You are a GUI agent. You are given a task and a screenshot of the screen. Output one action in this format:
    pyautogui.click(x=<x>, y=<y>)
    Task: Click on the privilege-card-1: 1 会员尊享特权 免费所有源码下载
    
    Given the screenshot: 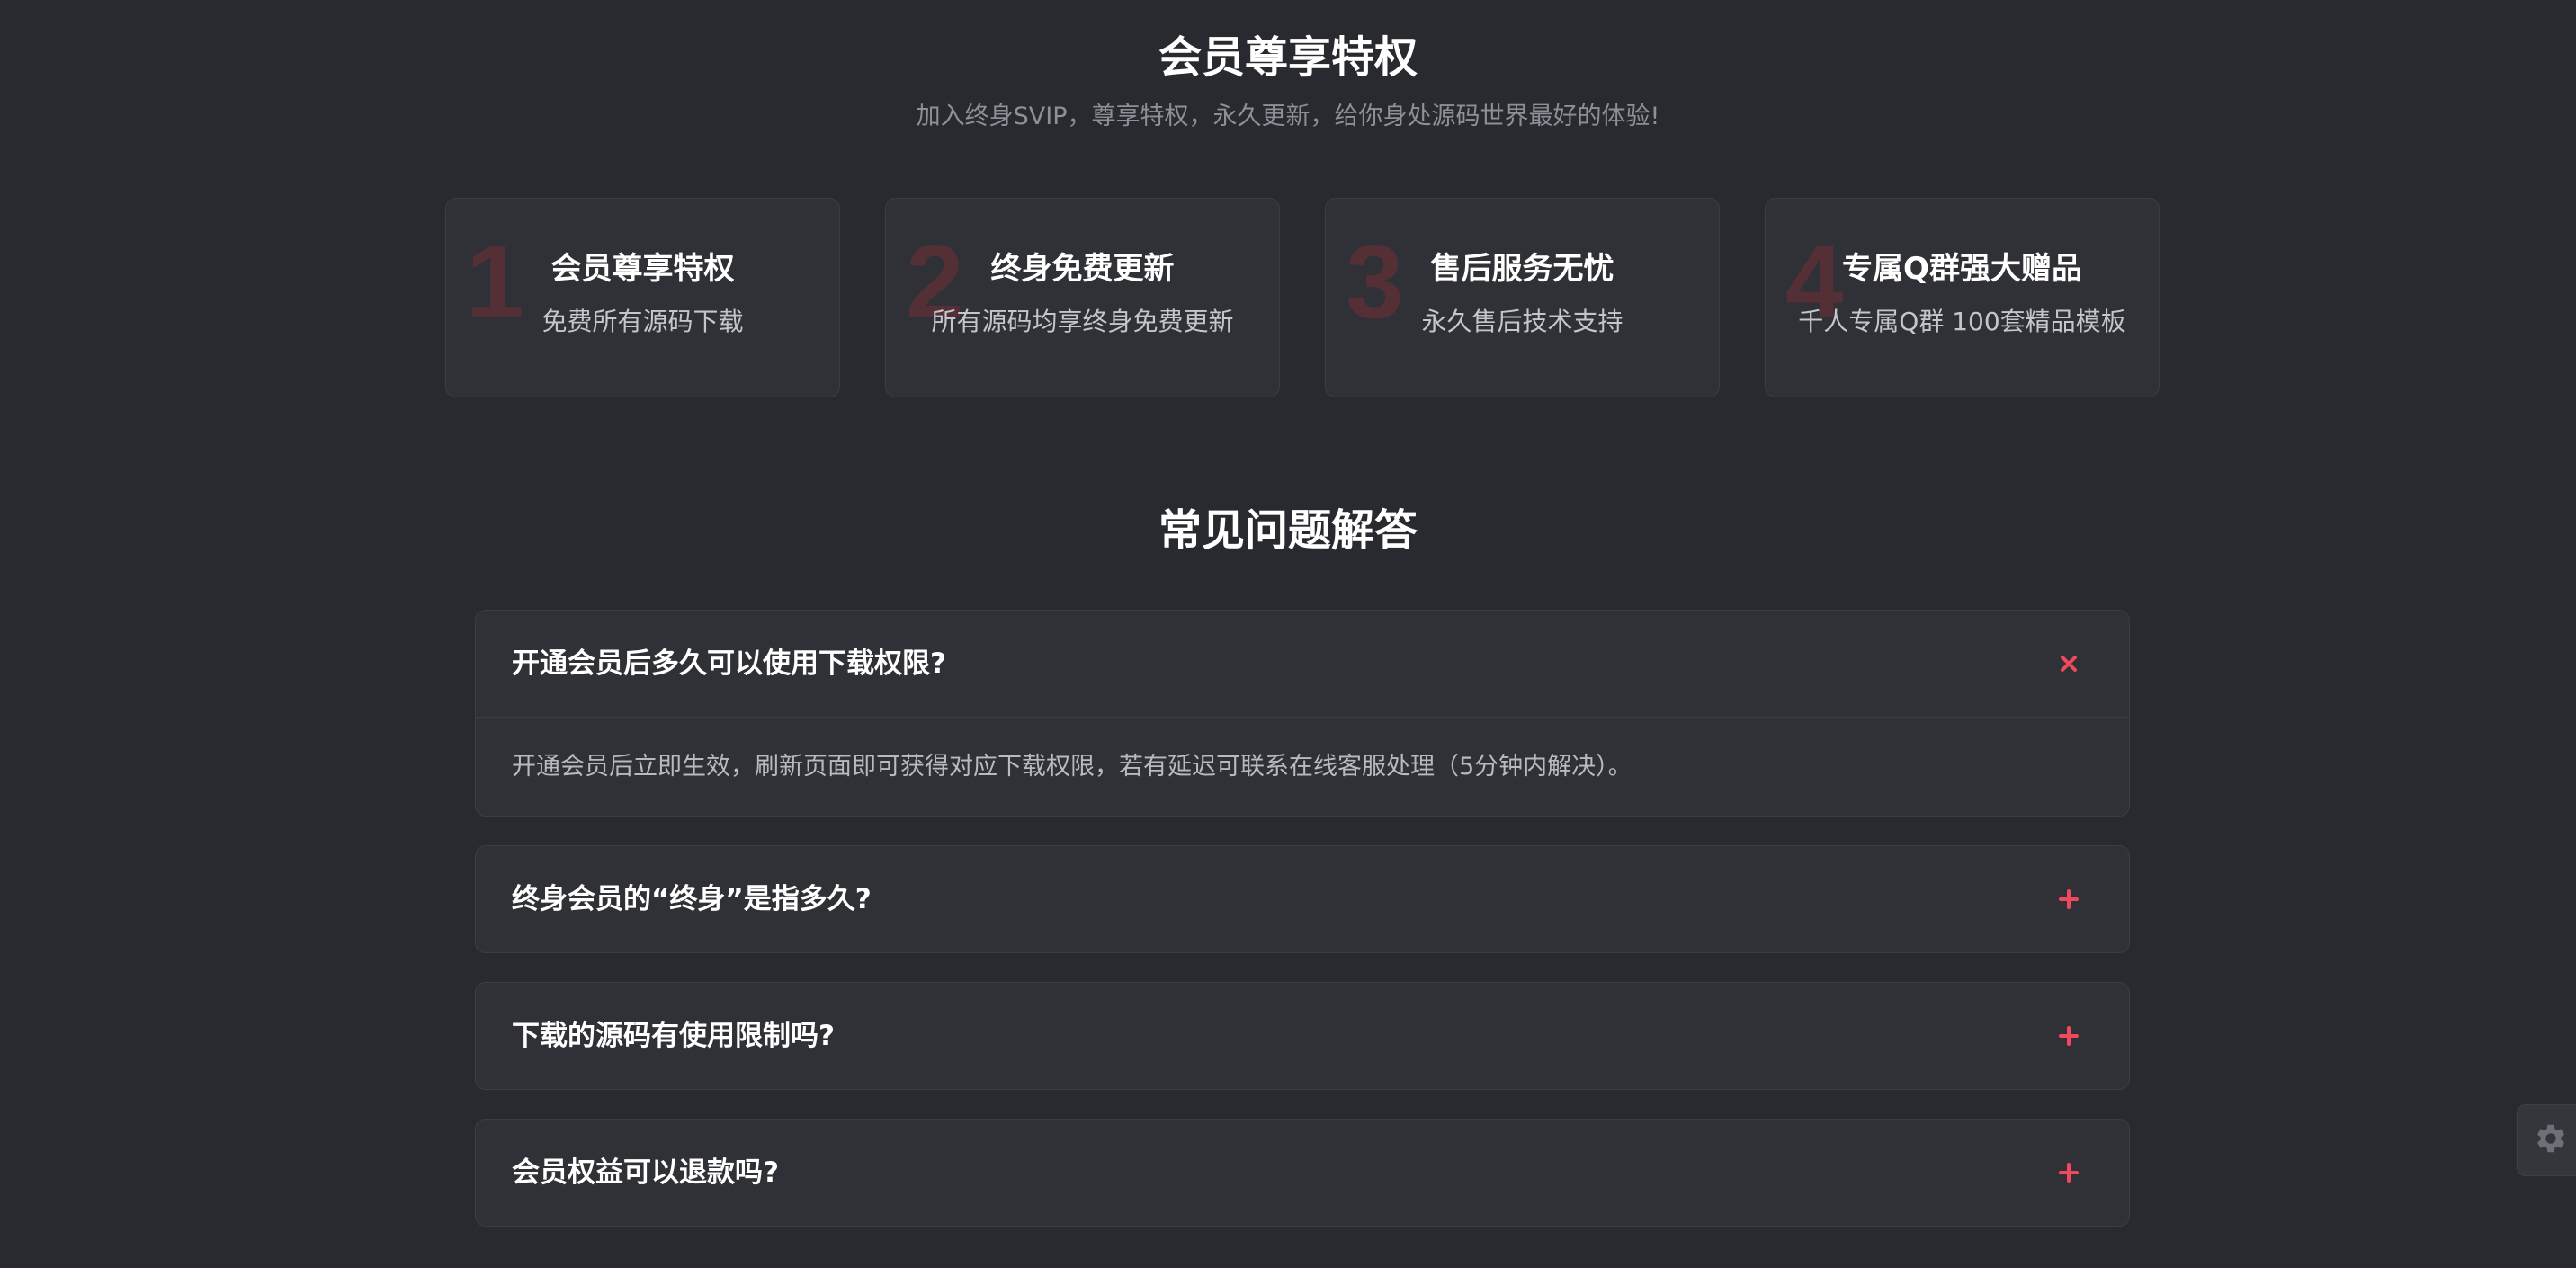 What is the action you would take?
    pyautogui.click(x=642, y=297)
    